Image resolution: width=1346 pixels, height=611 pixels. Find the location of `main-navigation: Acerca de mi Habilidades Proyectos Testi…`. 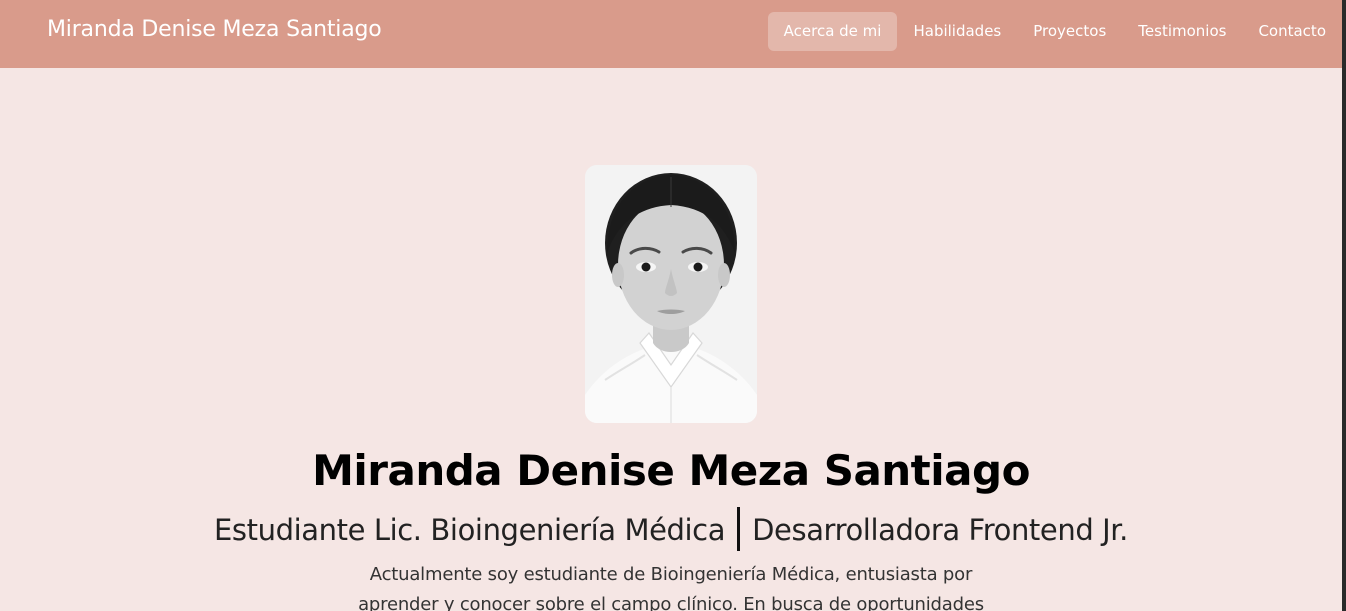

main-navigation: Acerca de mi Habilidades Proyectos Testi… is located at coordinates (1054, 31).